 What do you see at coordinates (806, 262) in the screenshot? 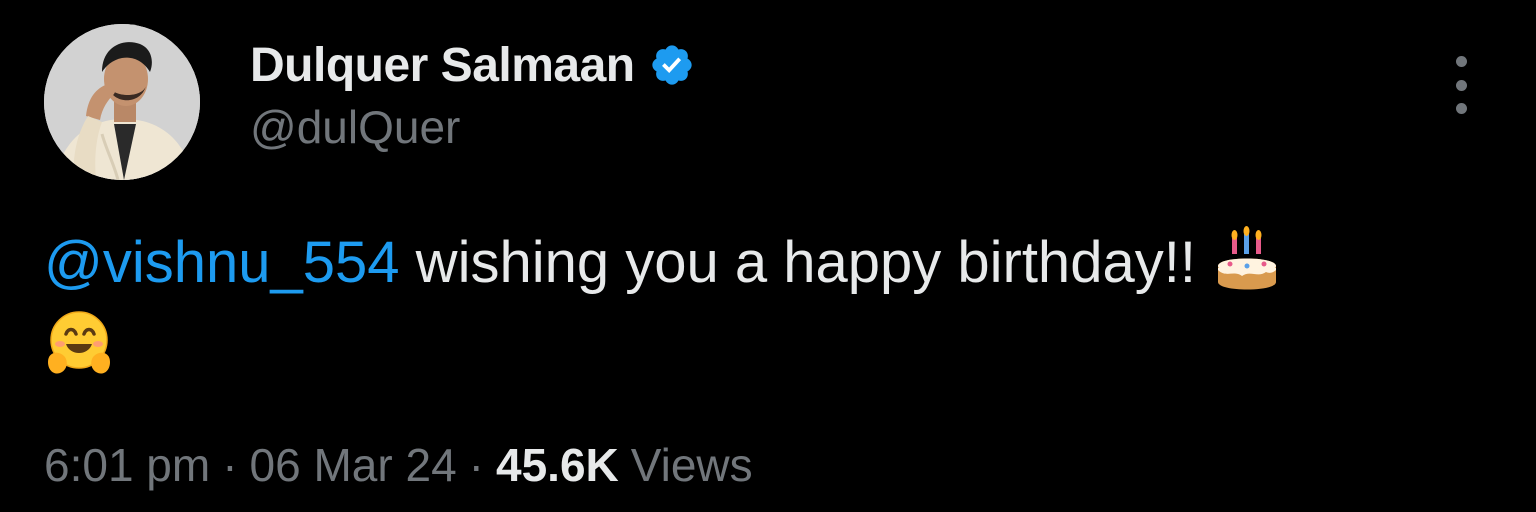
I see `tweet-body-text: wishing you a happy birthday!!` at bounding box center [806, 262].